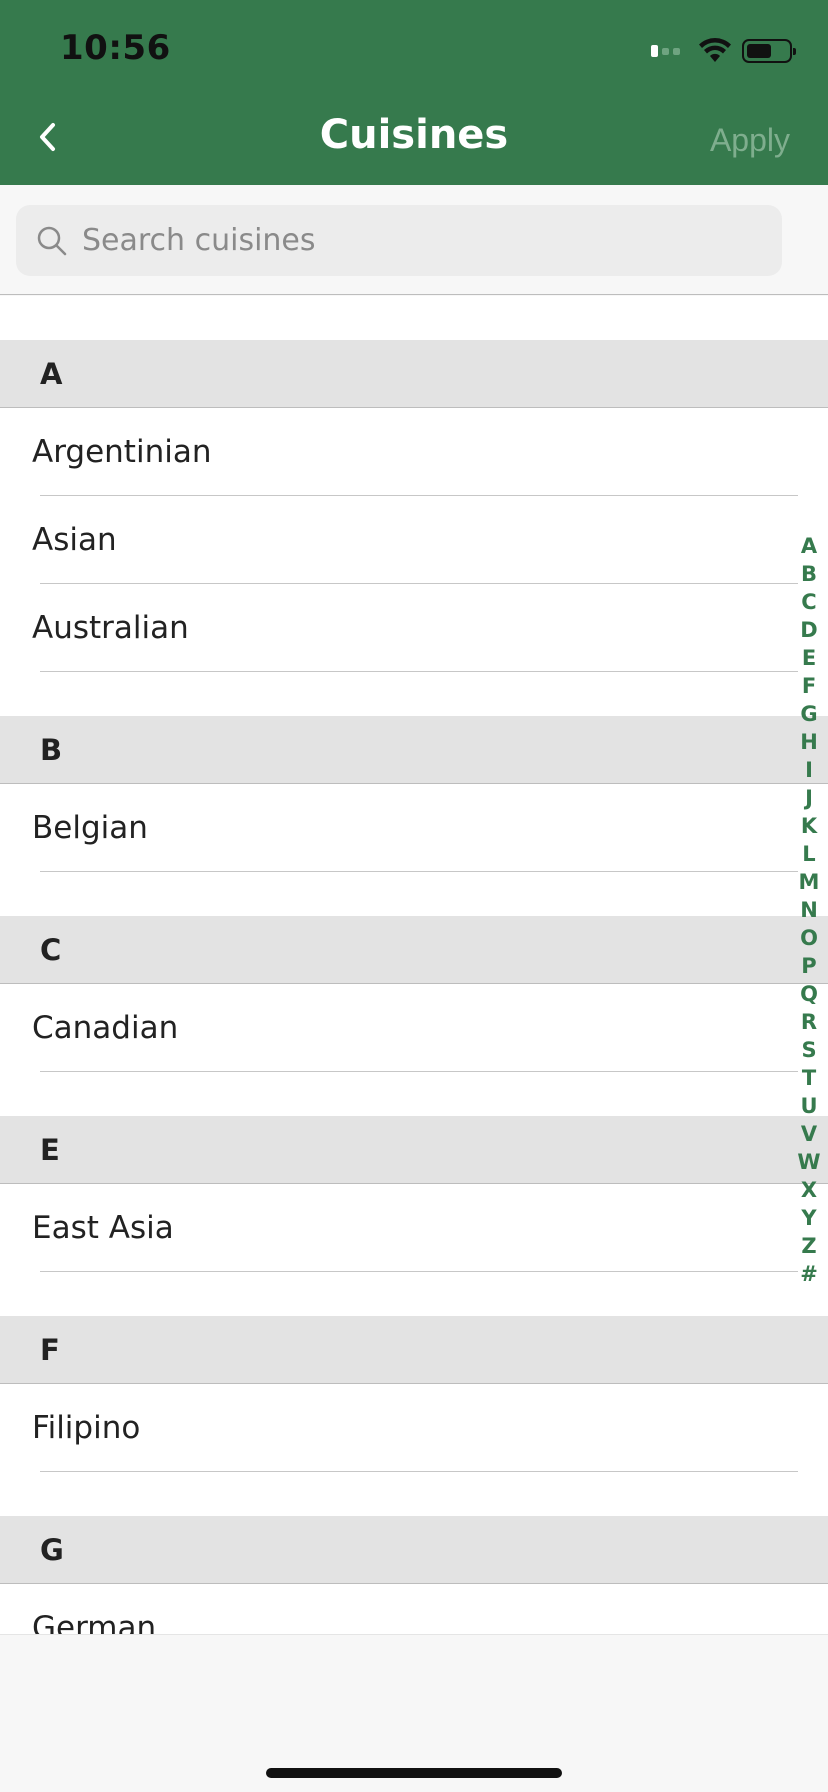 The image size is (828, 1792). Describe the element at coordinates (809, 686) in the screenshot. I see `index-letter: F` at that location.